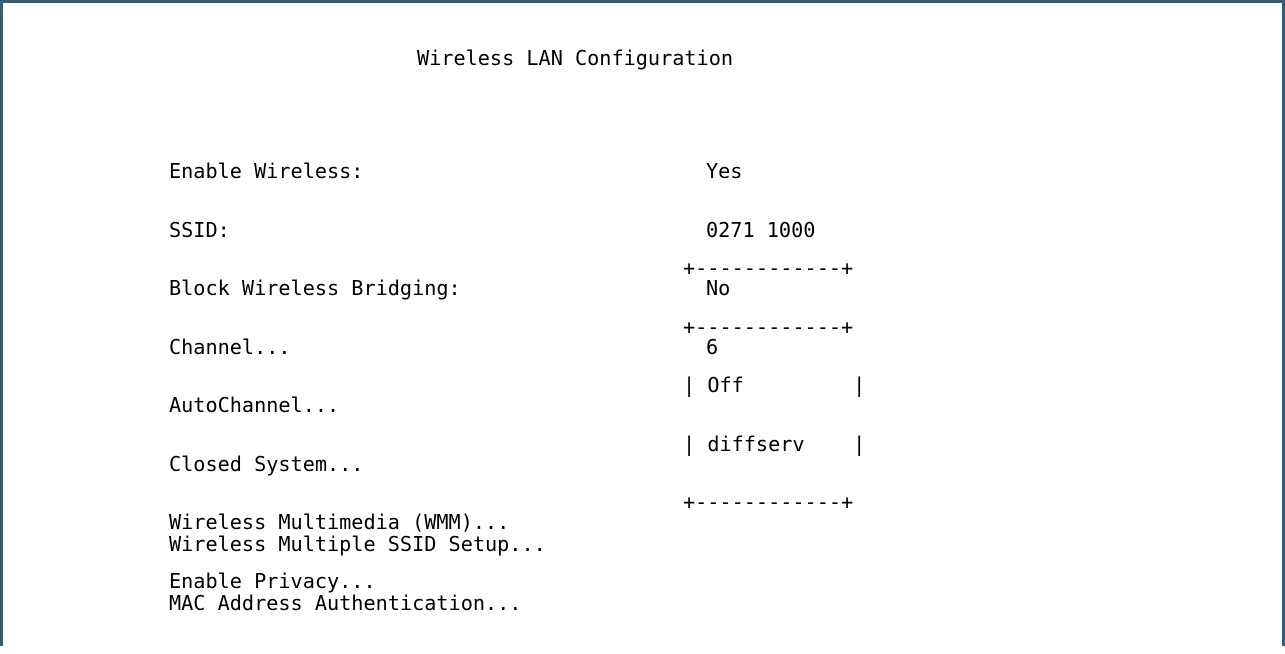 The image size is (1285, 654). What do you see at coordinates (755, 444) in the screenshot?
I see `popup-option-diffserv: diffserv` at bounding box center [755, 444].